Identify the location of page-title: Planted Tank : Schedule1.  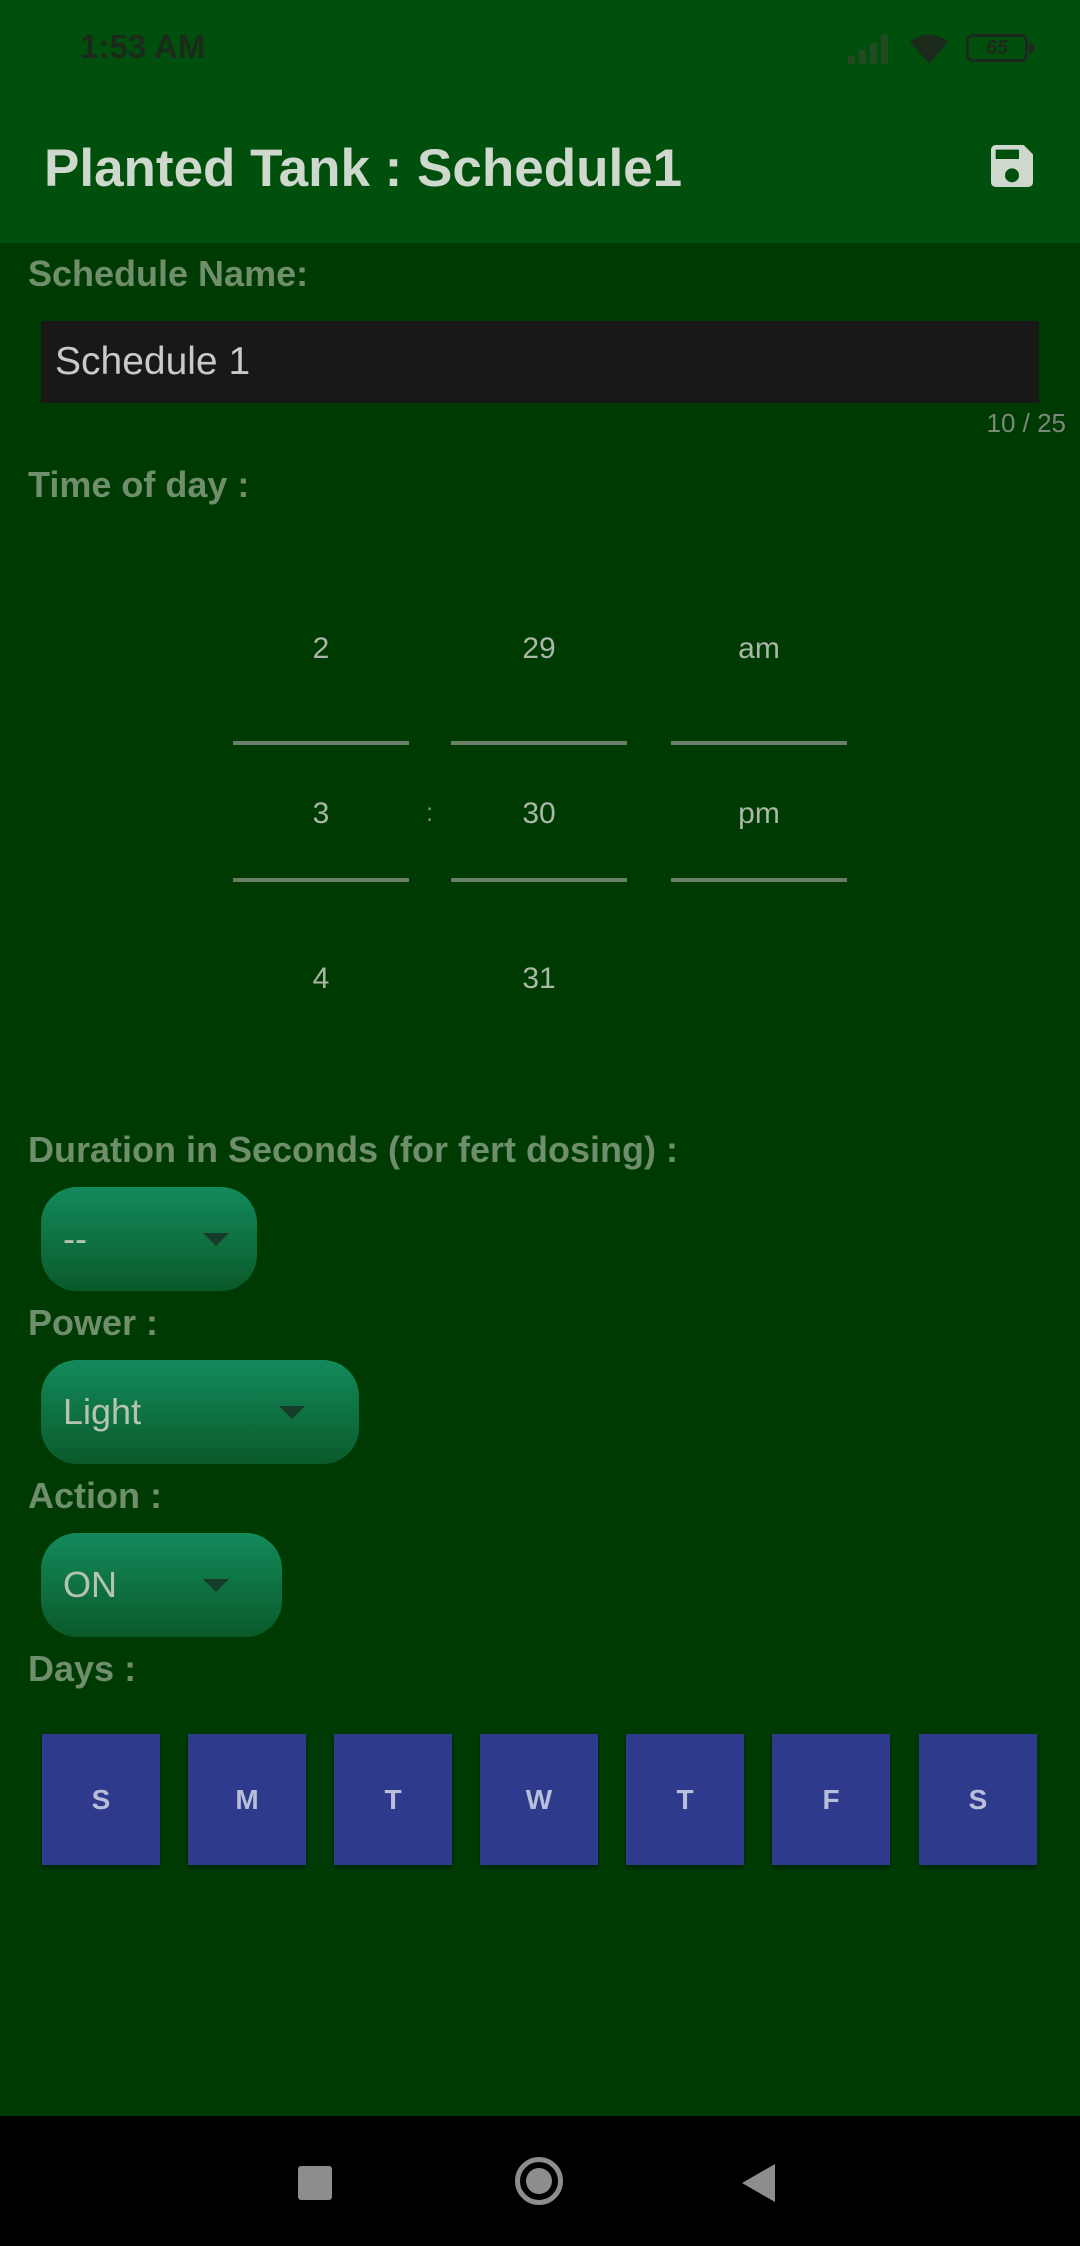
(363, 168).